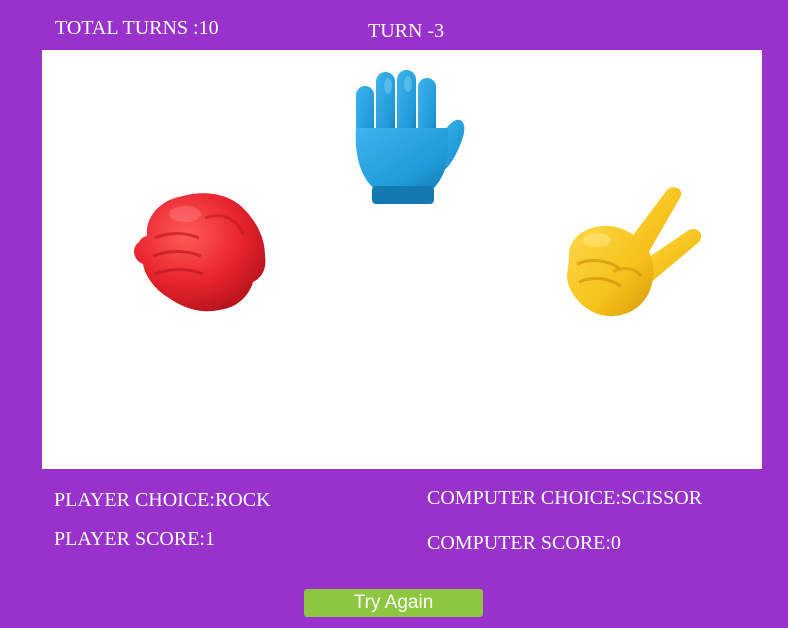  I want to click on try-again-button: Try Again, so click(393, 603).